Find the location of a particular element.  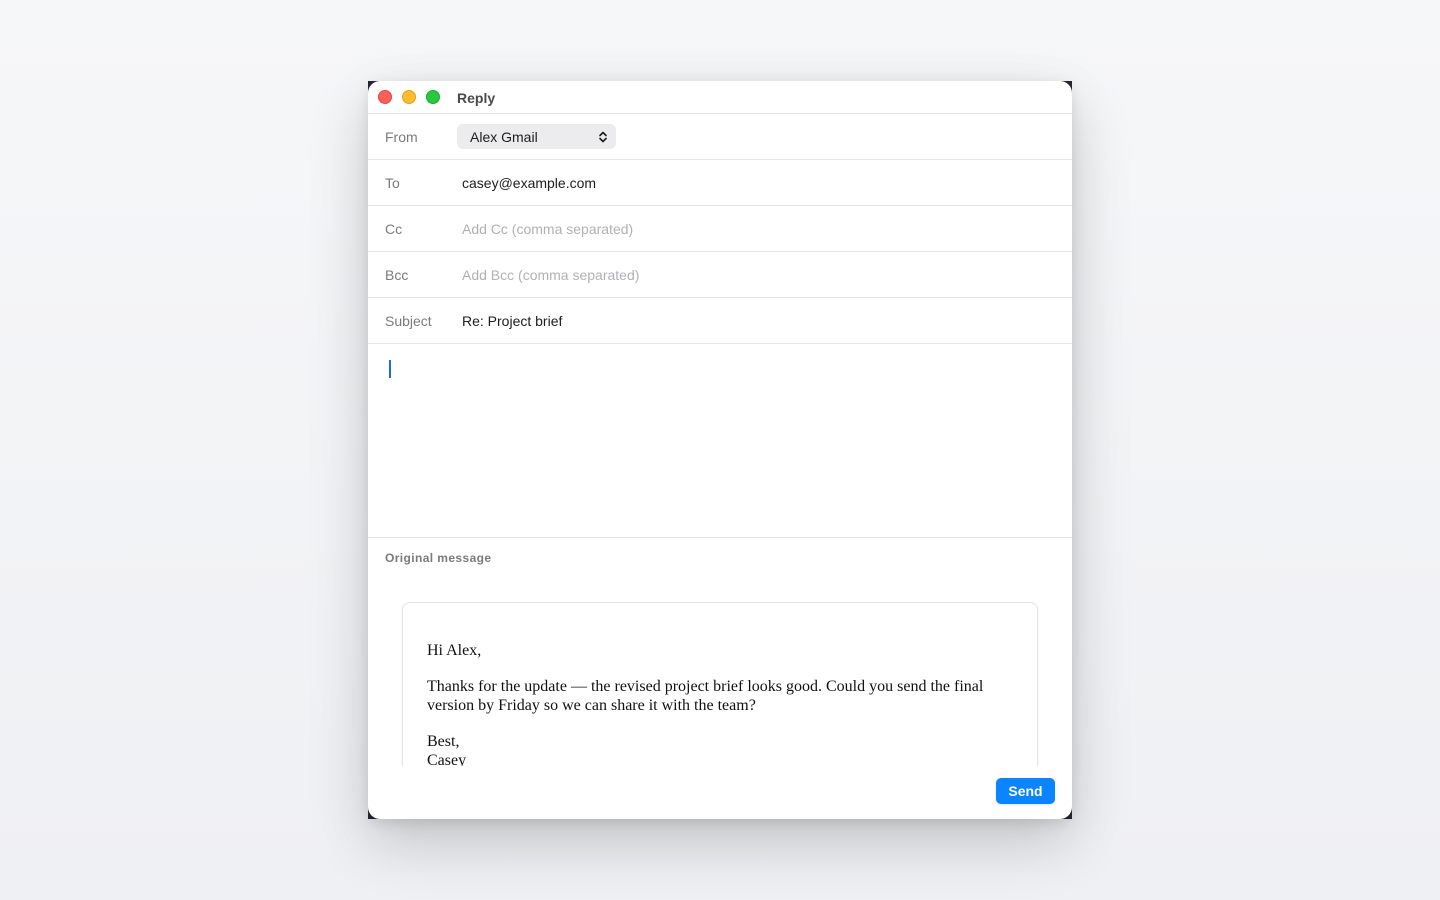

bcc-row: Bcc Add Bcc (comma separated) is located at coordinates (720, 275).